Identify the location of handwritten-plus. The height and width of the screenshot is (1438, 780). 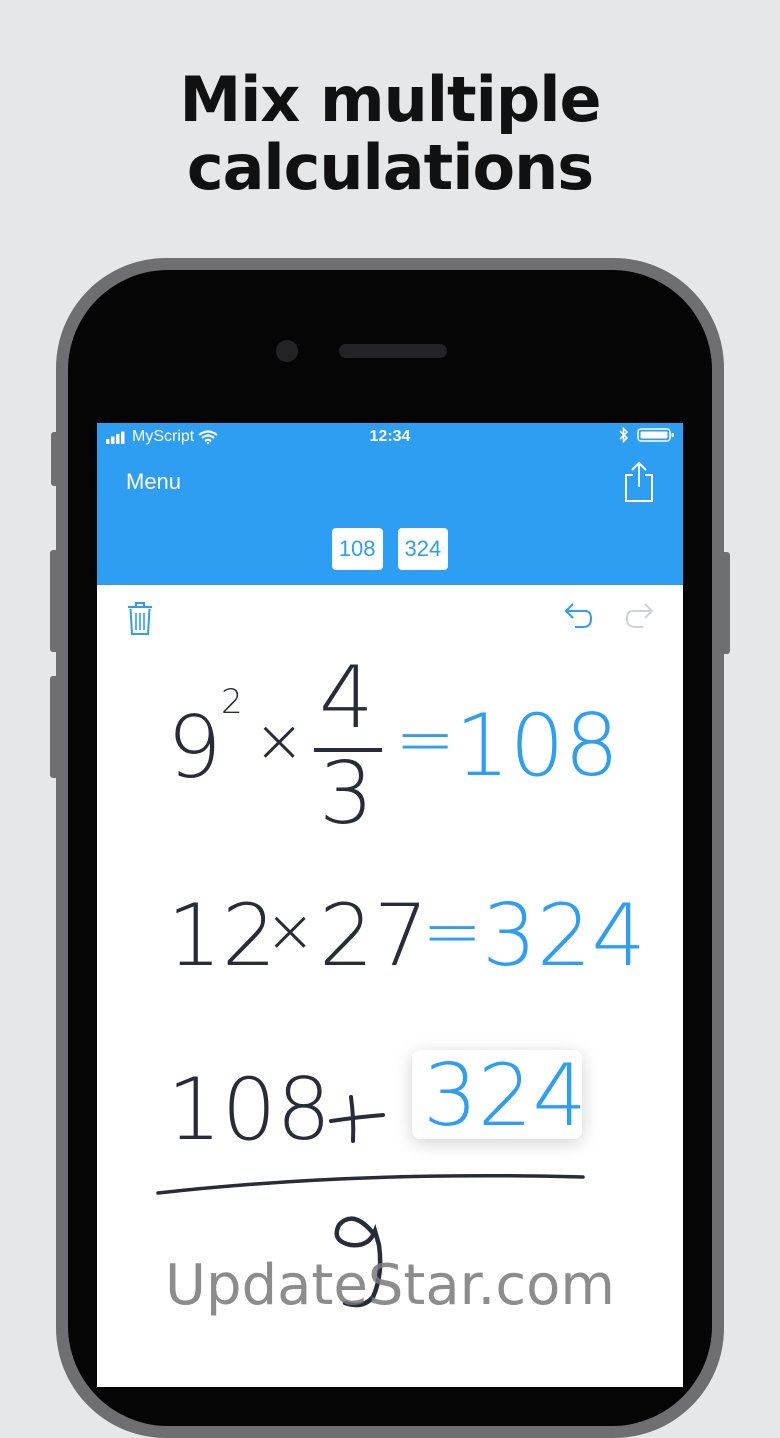
(357, 1119).